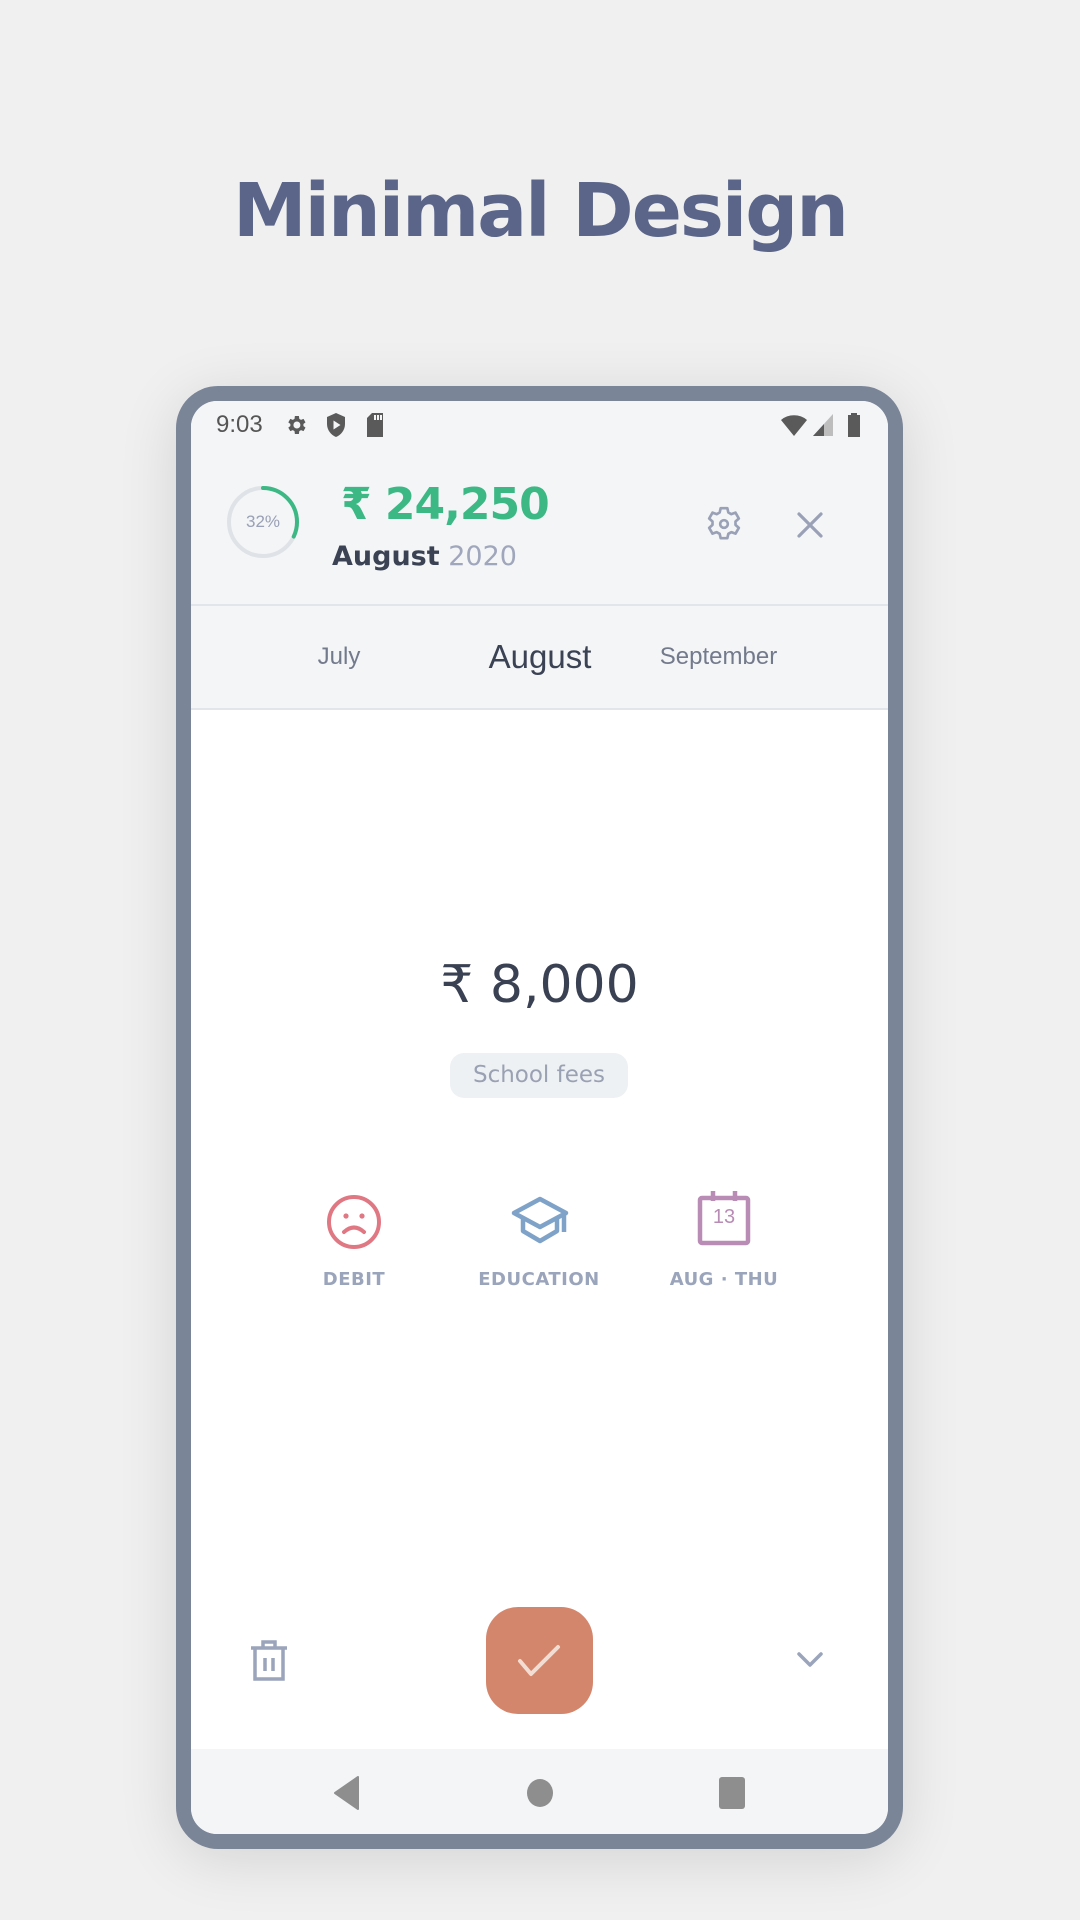 The image size is (1080, 1920). What do you see at coordinates (810, 1660) in the screenshot?
I see `chevron-down-icon` at bounding box center [810, 1660].